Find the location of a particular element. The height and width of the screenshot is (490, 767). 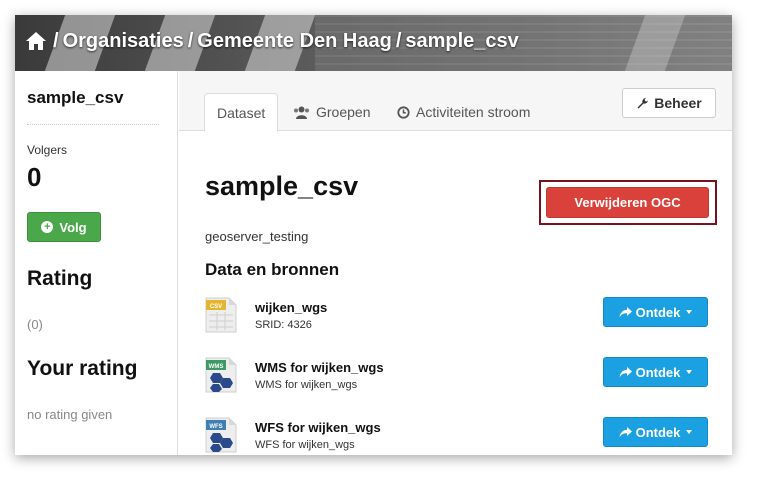

tab-label: Dataset is located at coordinates (241, 112).